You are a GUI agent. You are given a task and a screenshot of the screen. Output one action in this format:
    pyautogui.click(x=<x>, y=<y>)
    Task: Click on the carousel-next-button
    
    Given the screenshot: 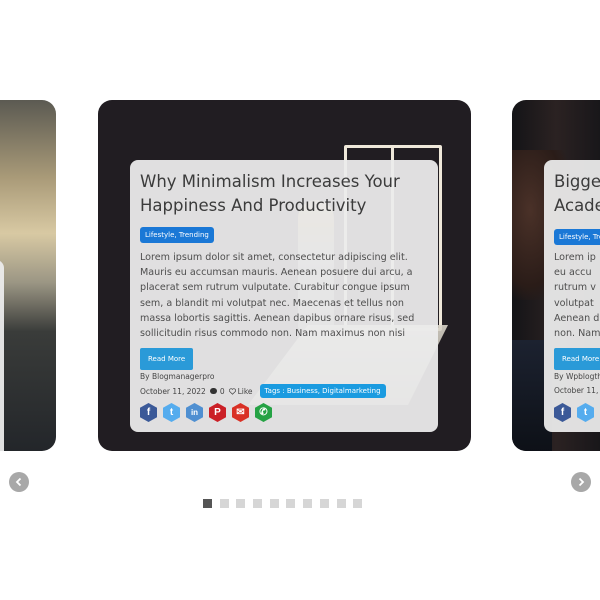 What is the action you would take?
    pyautogui.click(x=581, y=482)
    